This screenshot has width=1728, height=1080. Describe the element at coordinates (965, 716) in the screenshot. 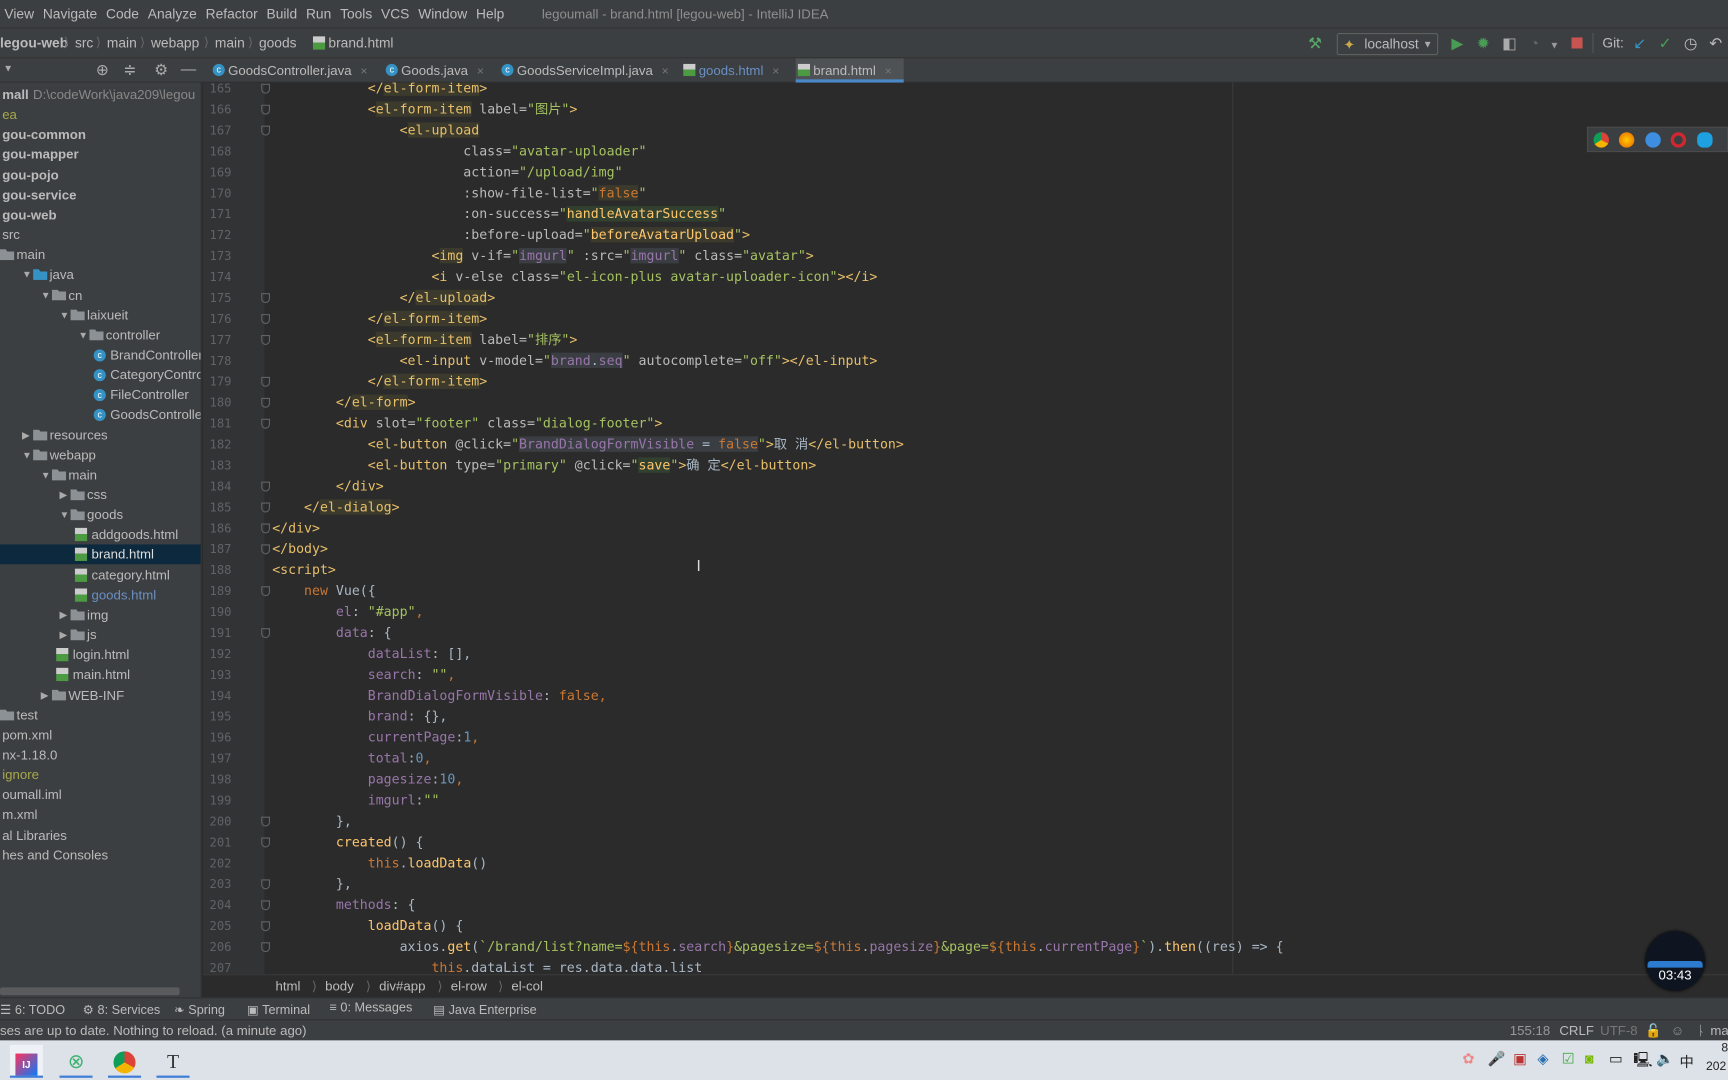

I see `code-line: 195 brand: {},` at that location.